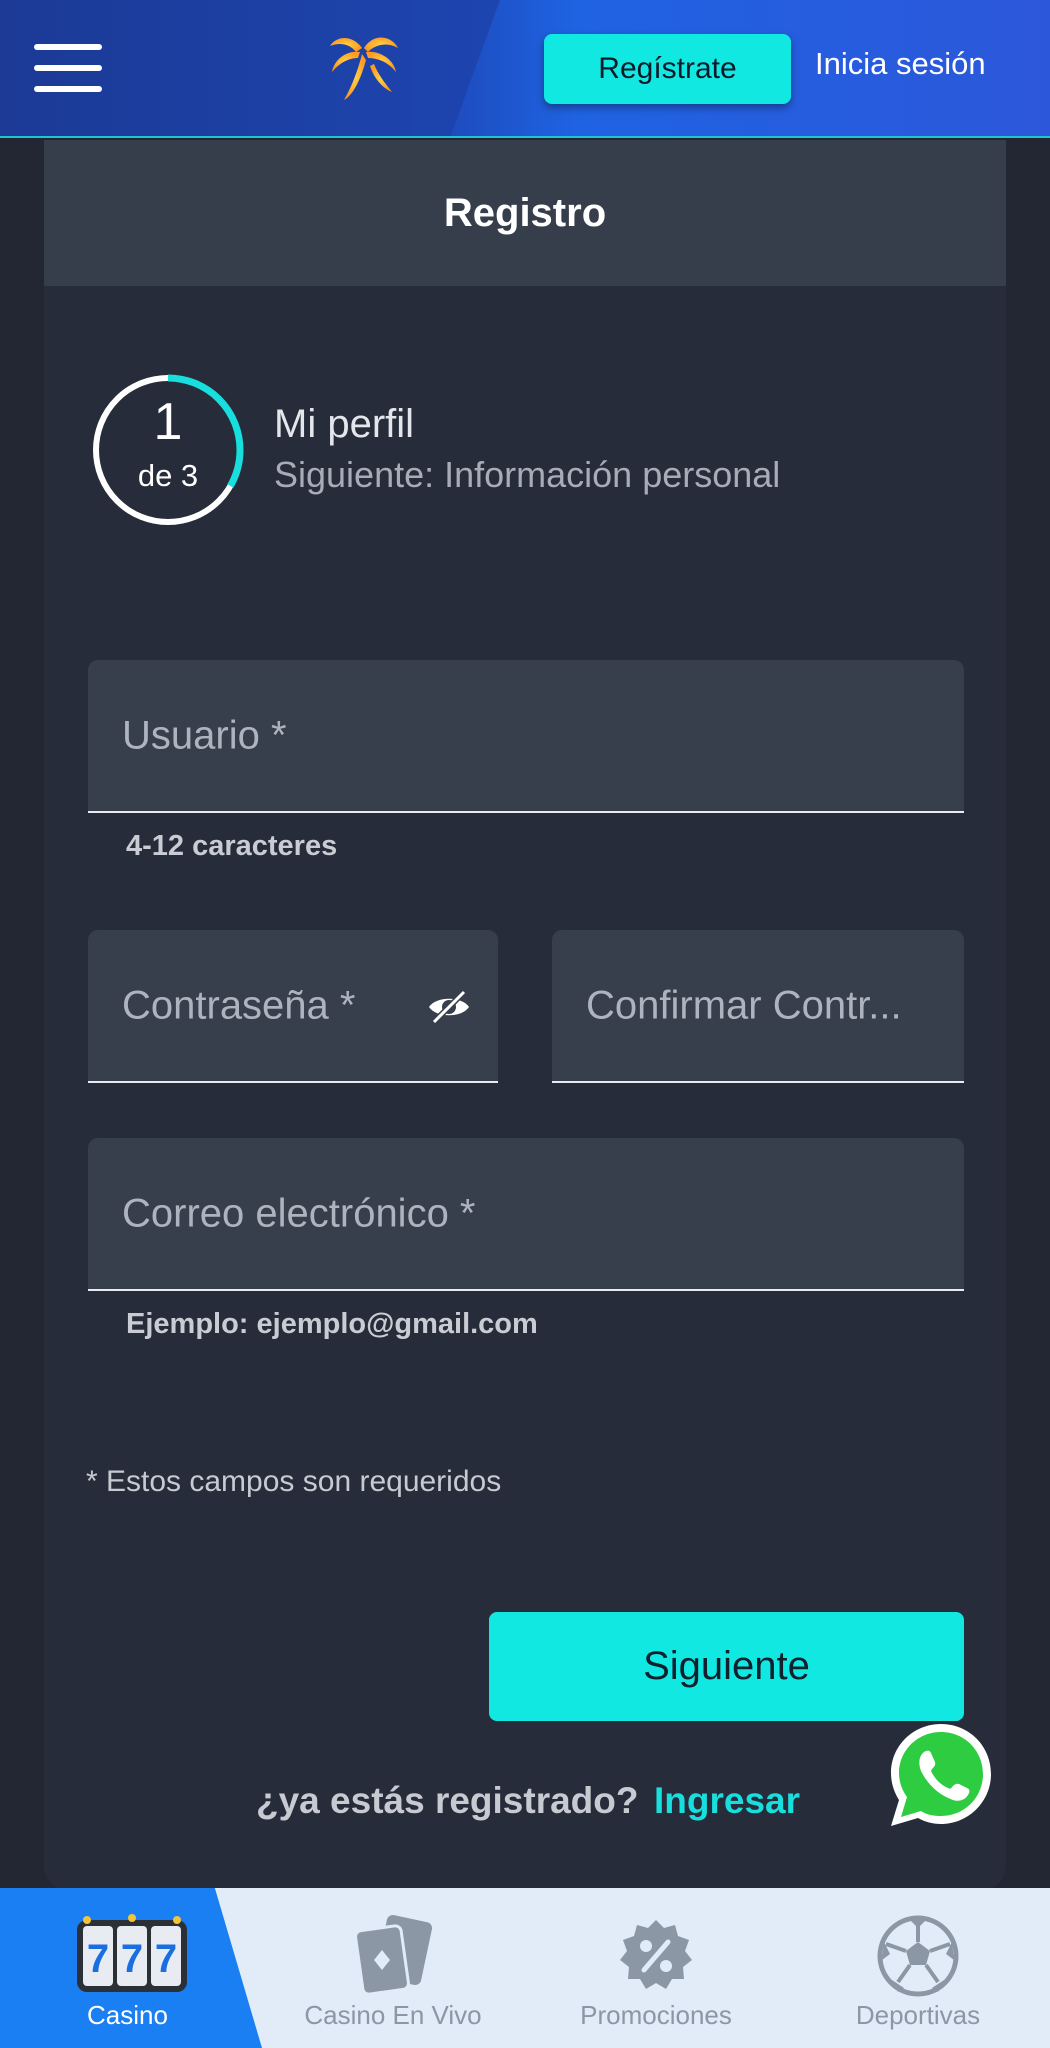  What do you see at coordinates (900, 68) in the screenshot?
I see `login-link: Inicia sesión` at bounding box center [900, 68].